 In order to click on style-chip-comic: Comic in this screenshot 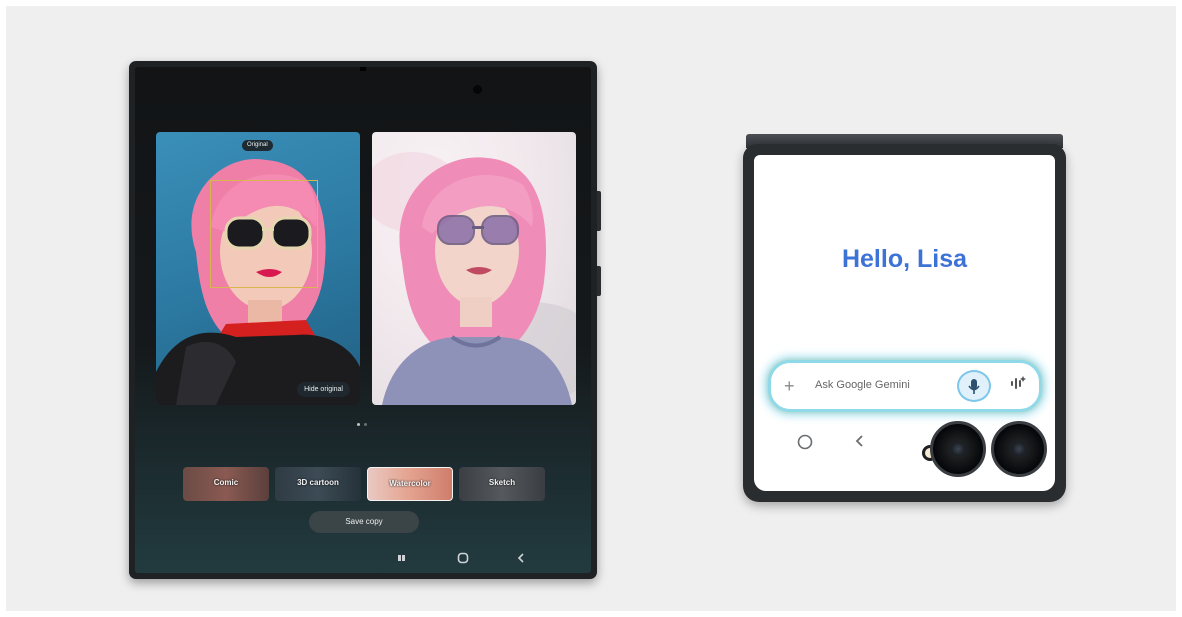, I will do `click(226, 484)`.